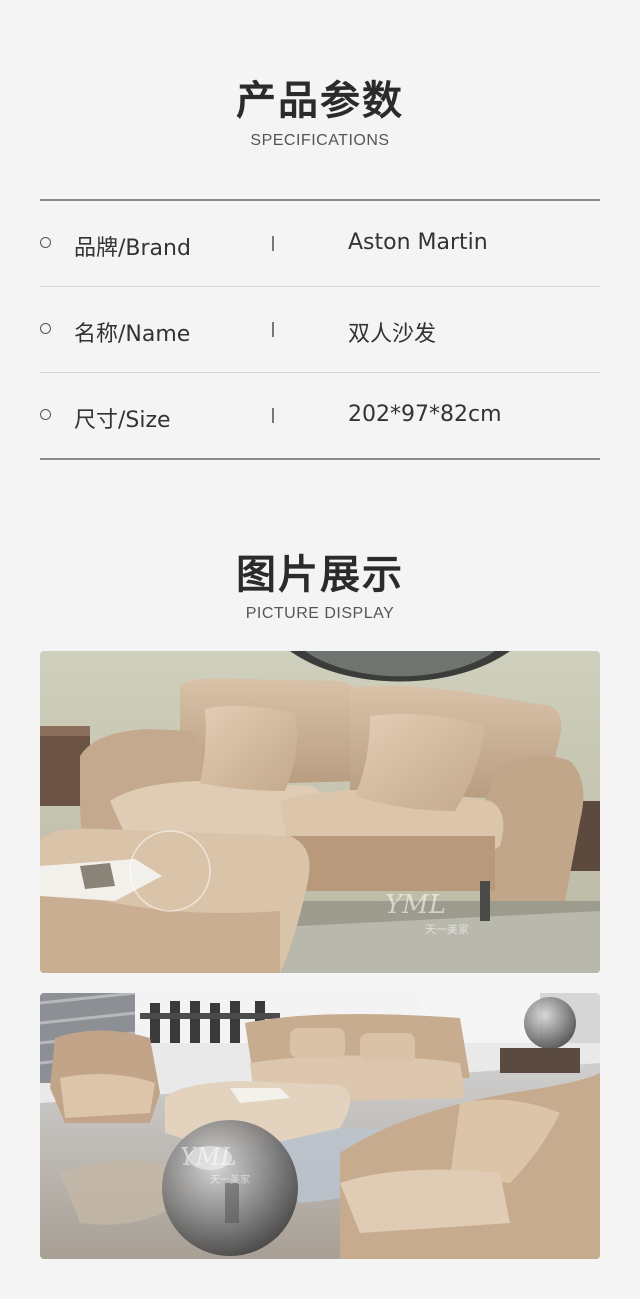  I want to click on spec-row-name: 名称/Name 双人沙发, so click(320, 330).